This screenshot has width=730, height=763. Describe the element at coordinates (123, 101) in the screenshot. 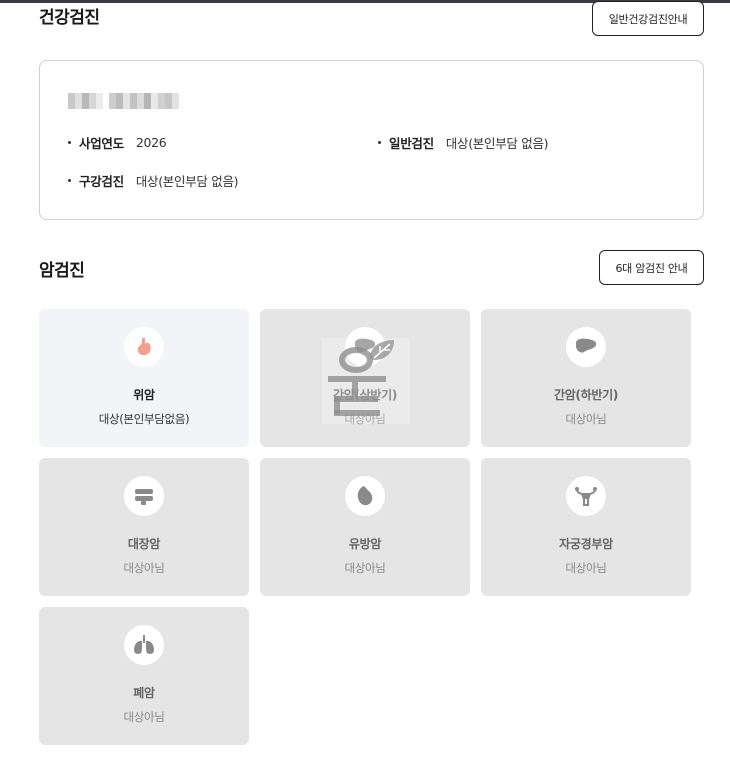

I see `redacted-name` at that location.